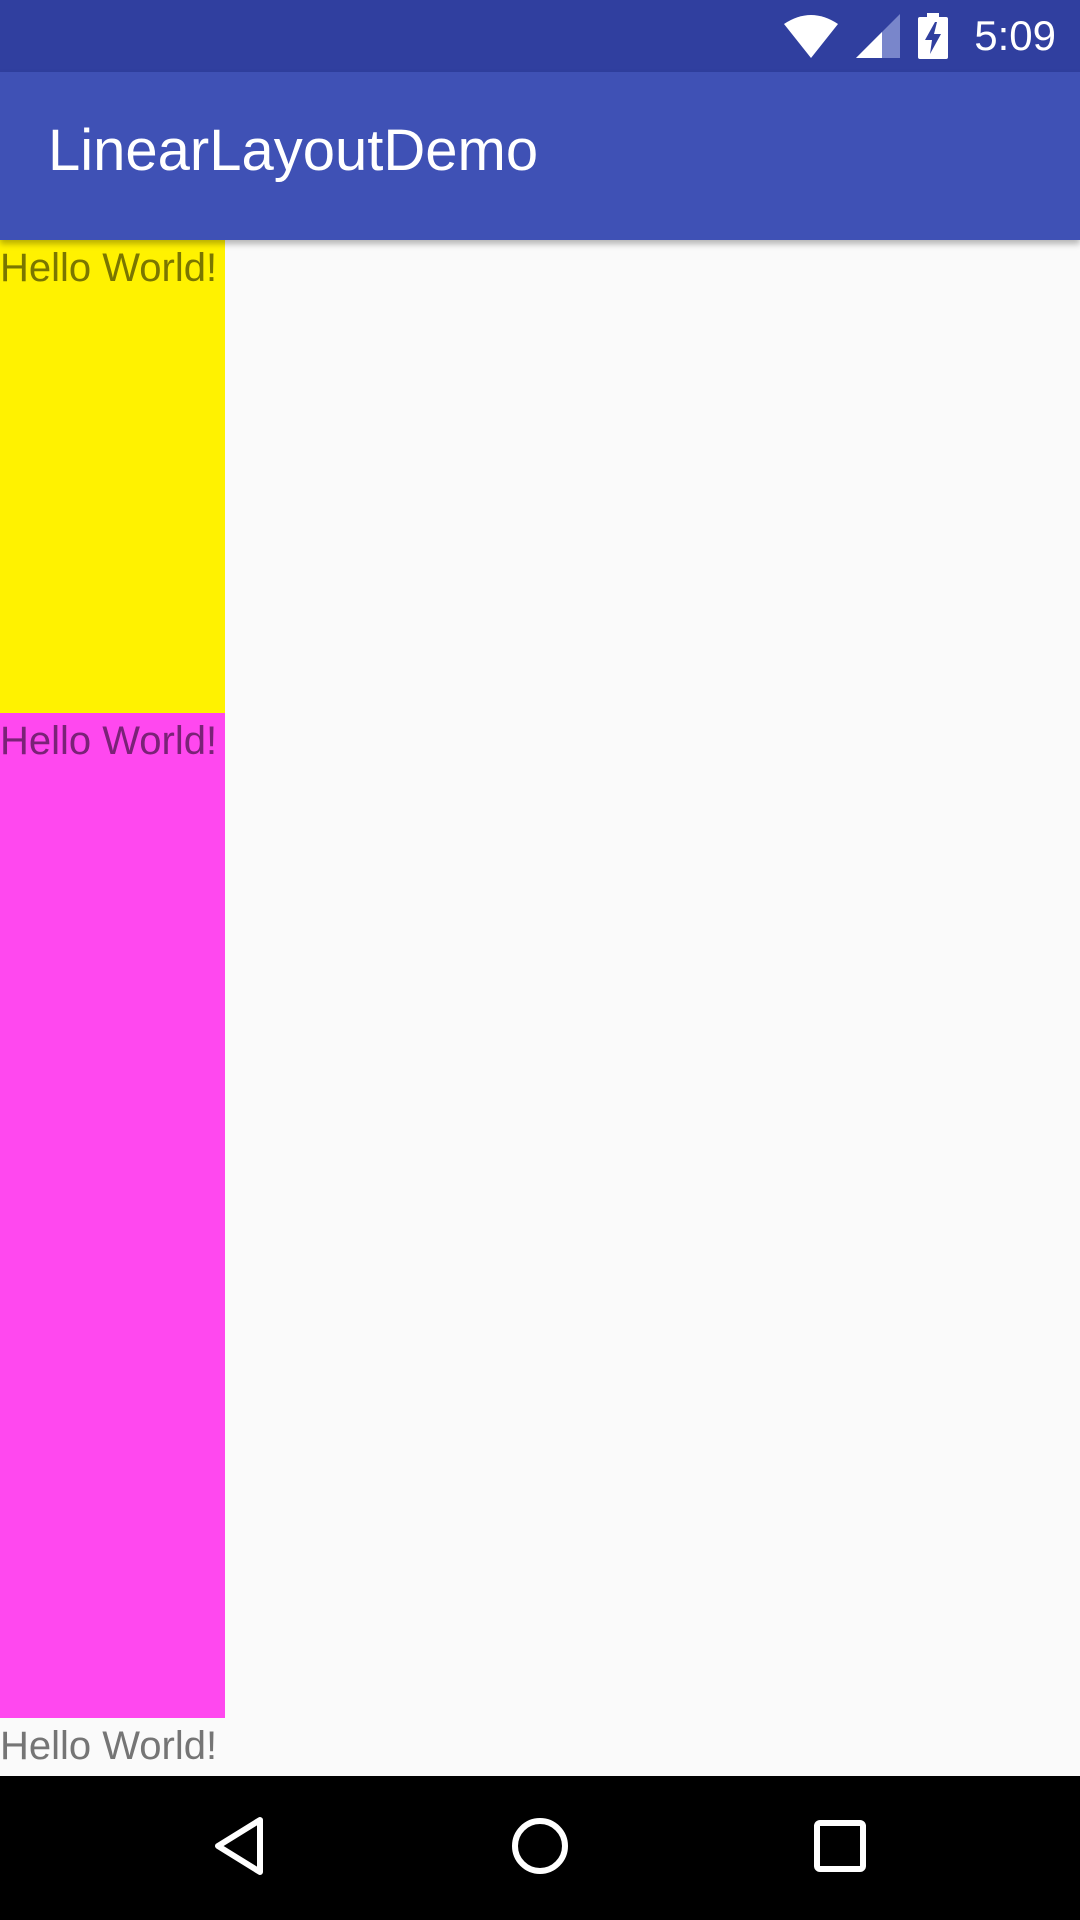 The image size is (1080, 1920). I want to click on recents-icon, so click(840, 1848).